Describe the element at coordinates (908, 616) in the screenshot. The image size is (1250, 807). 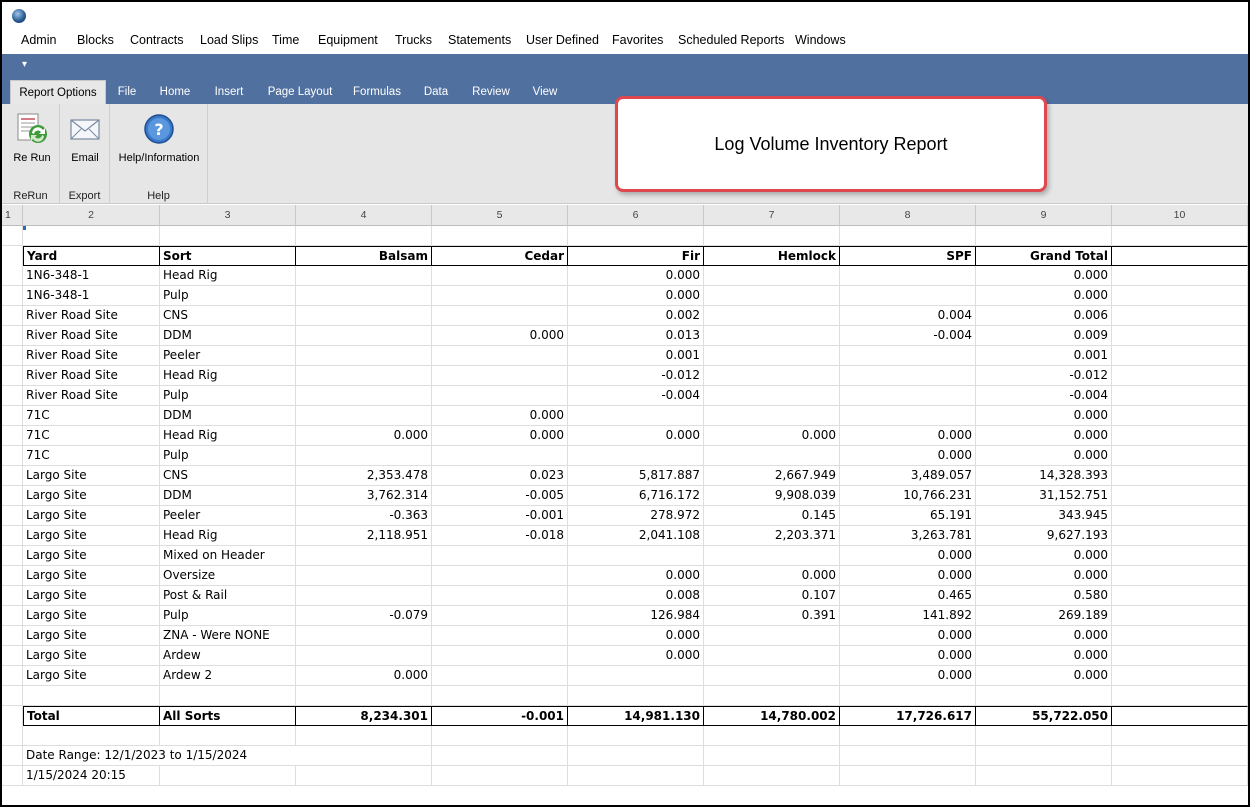
I see `value-cell: 141.892` at that location.